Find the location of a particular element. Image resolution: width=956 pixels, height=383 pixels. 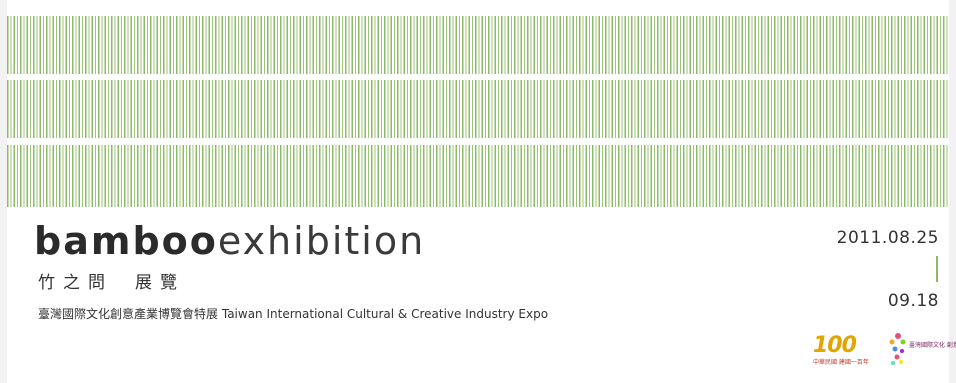

expo-logo-caption: 臺灣國際文化 創意產業博覽會 is located at coordinates (932, 345).